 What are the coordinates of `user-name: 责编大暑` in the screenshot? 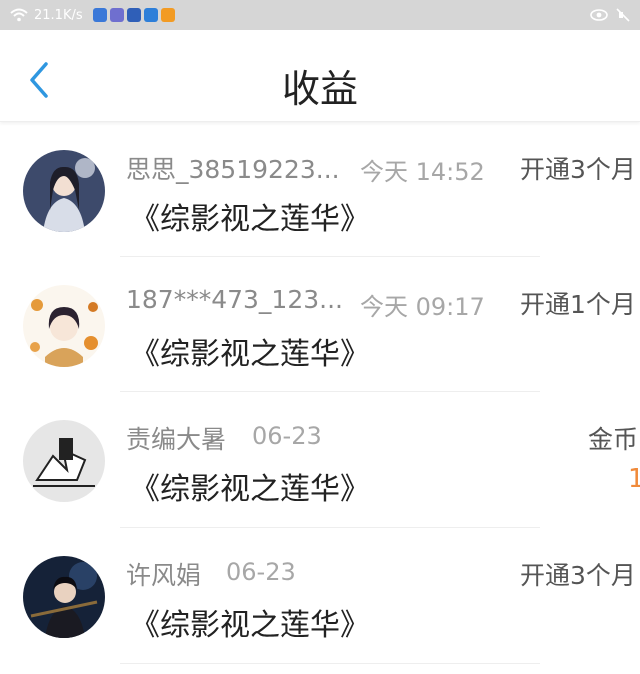 It's located at (176, 439).